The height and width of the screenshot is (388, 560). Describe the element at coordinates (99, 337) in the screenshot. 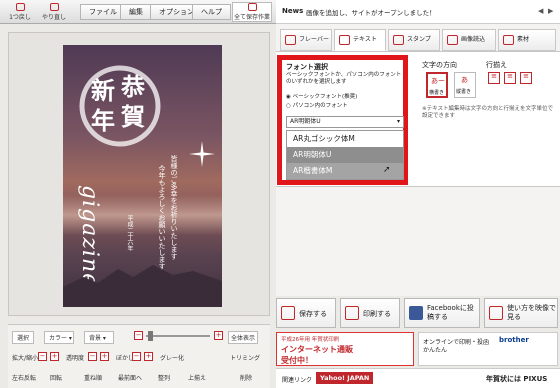

I see `bg-select: 背景 ▾` at that location.